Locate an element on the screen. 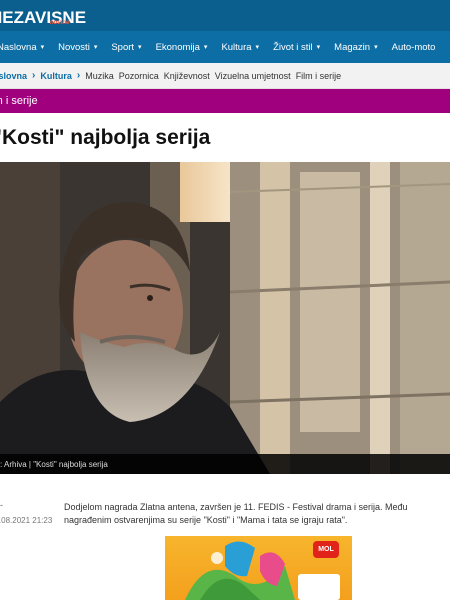  nav-item-label: Život i stil is located at coordinates (293, 47).